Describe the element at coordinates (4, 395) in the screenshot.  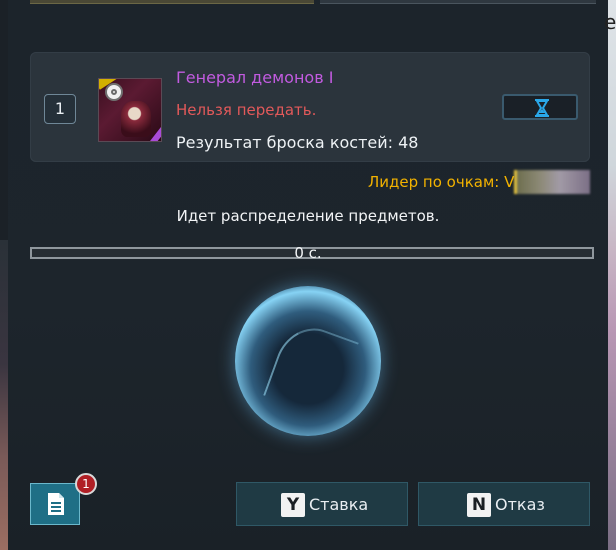
I see `background-left-edge` at that location.